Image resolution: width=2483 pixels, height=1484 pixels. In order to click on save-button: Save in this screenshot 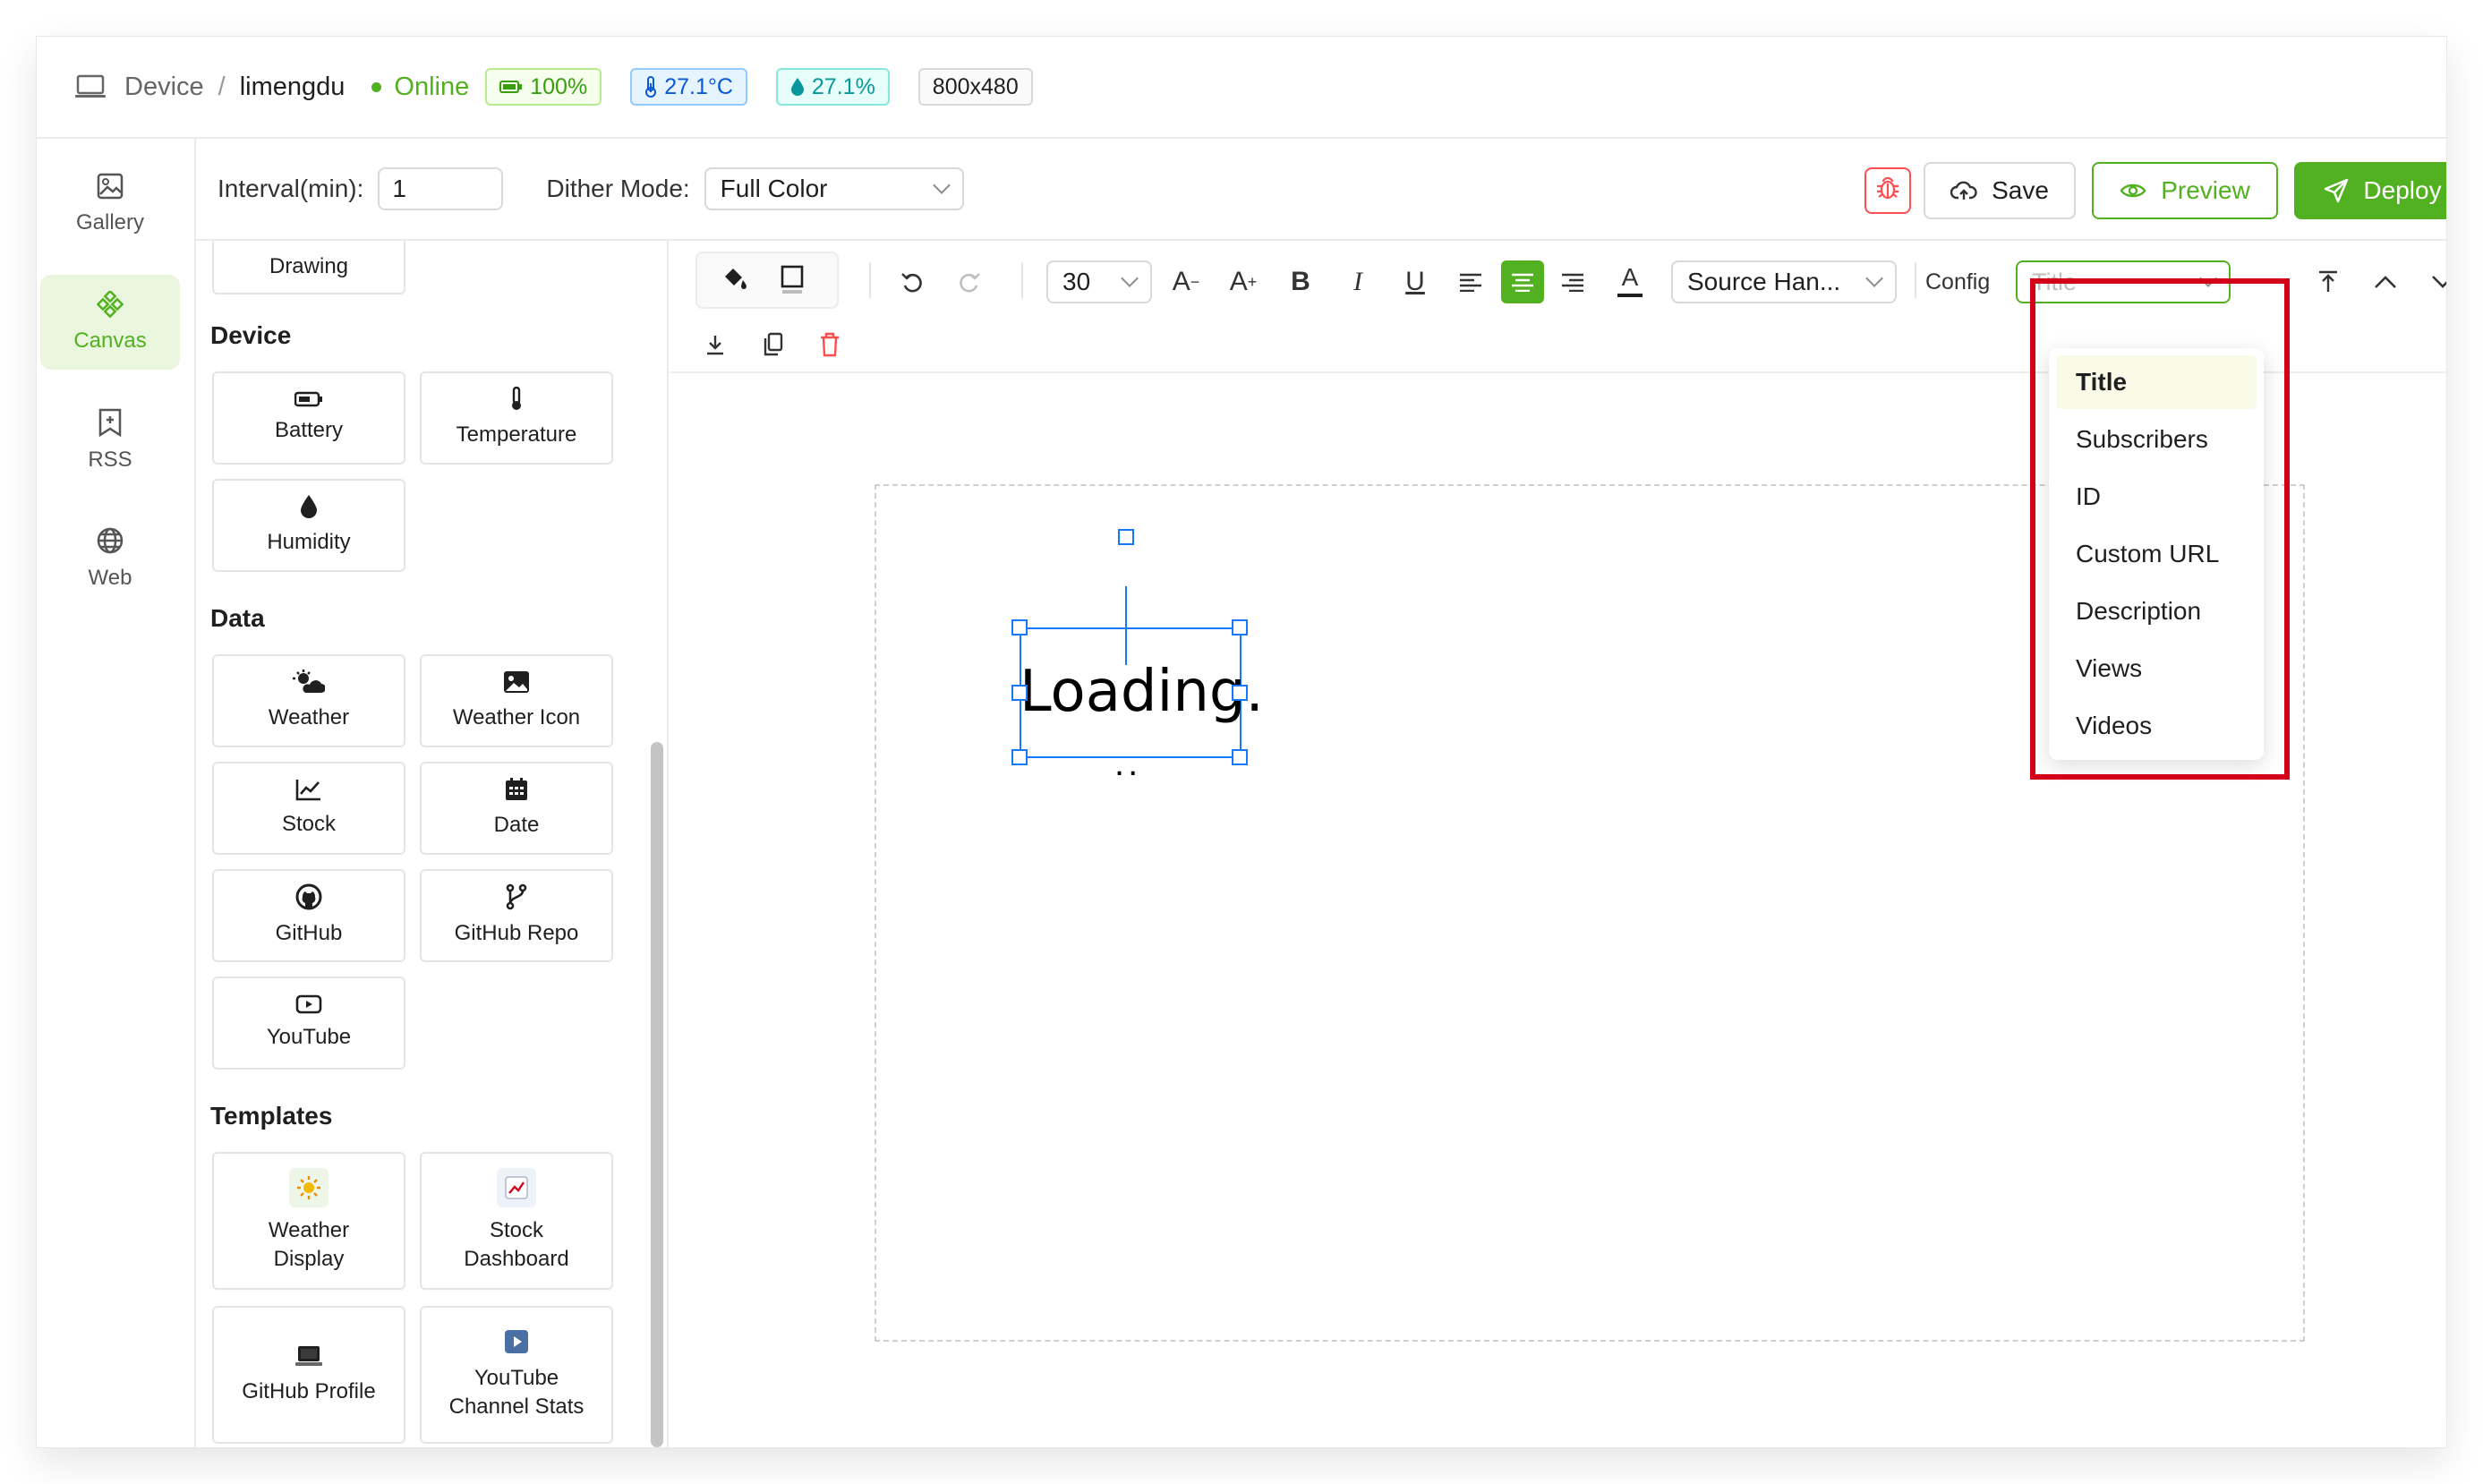, I will do `click(2000, 190)`.